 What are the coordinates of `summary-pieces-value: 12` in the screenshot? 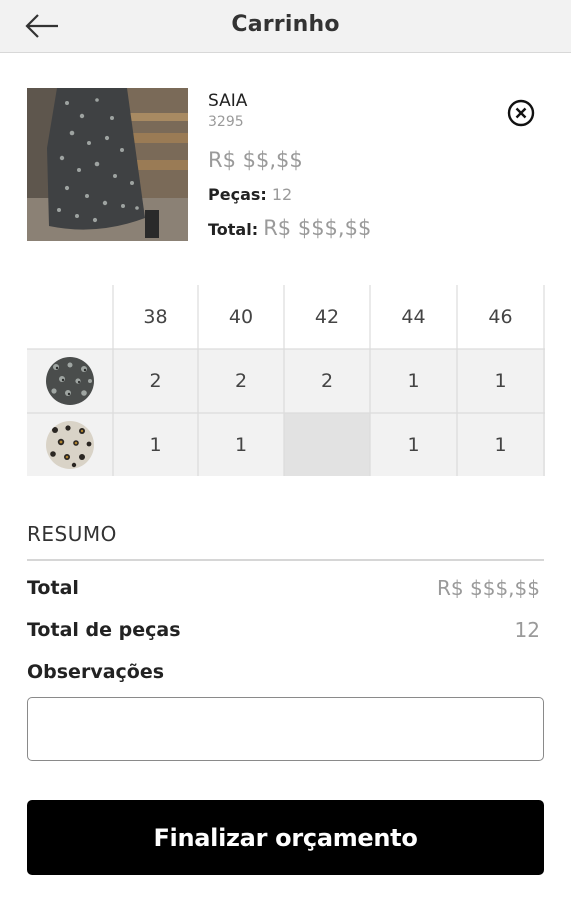 It's located at (527, 630).